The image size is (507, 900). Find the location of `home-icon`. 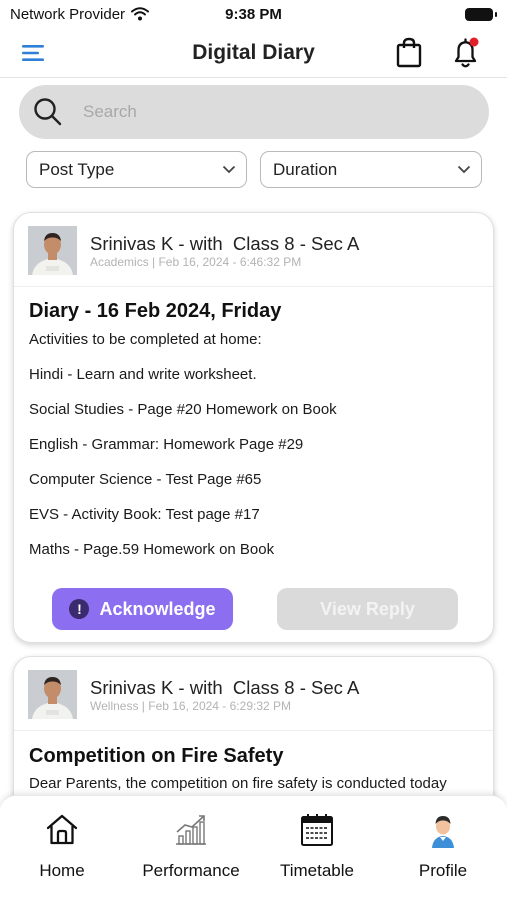

home-icon is located at coordinates (62, 829).